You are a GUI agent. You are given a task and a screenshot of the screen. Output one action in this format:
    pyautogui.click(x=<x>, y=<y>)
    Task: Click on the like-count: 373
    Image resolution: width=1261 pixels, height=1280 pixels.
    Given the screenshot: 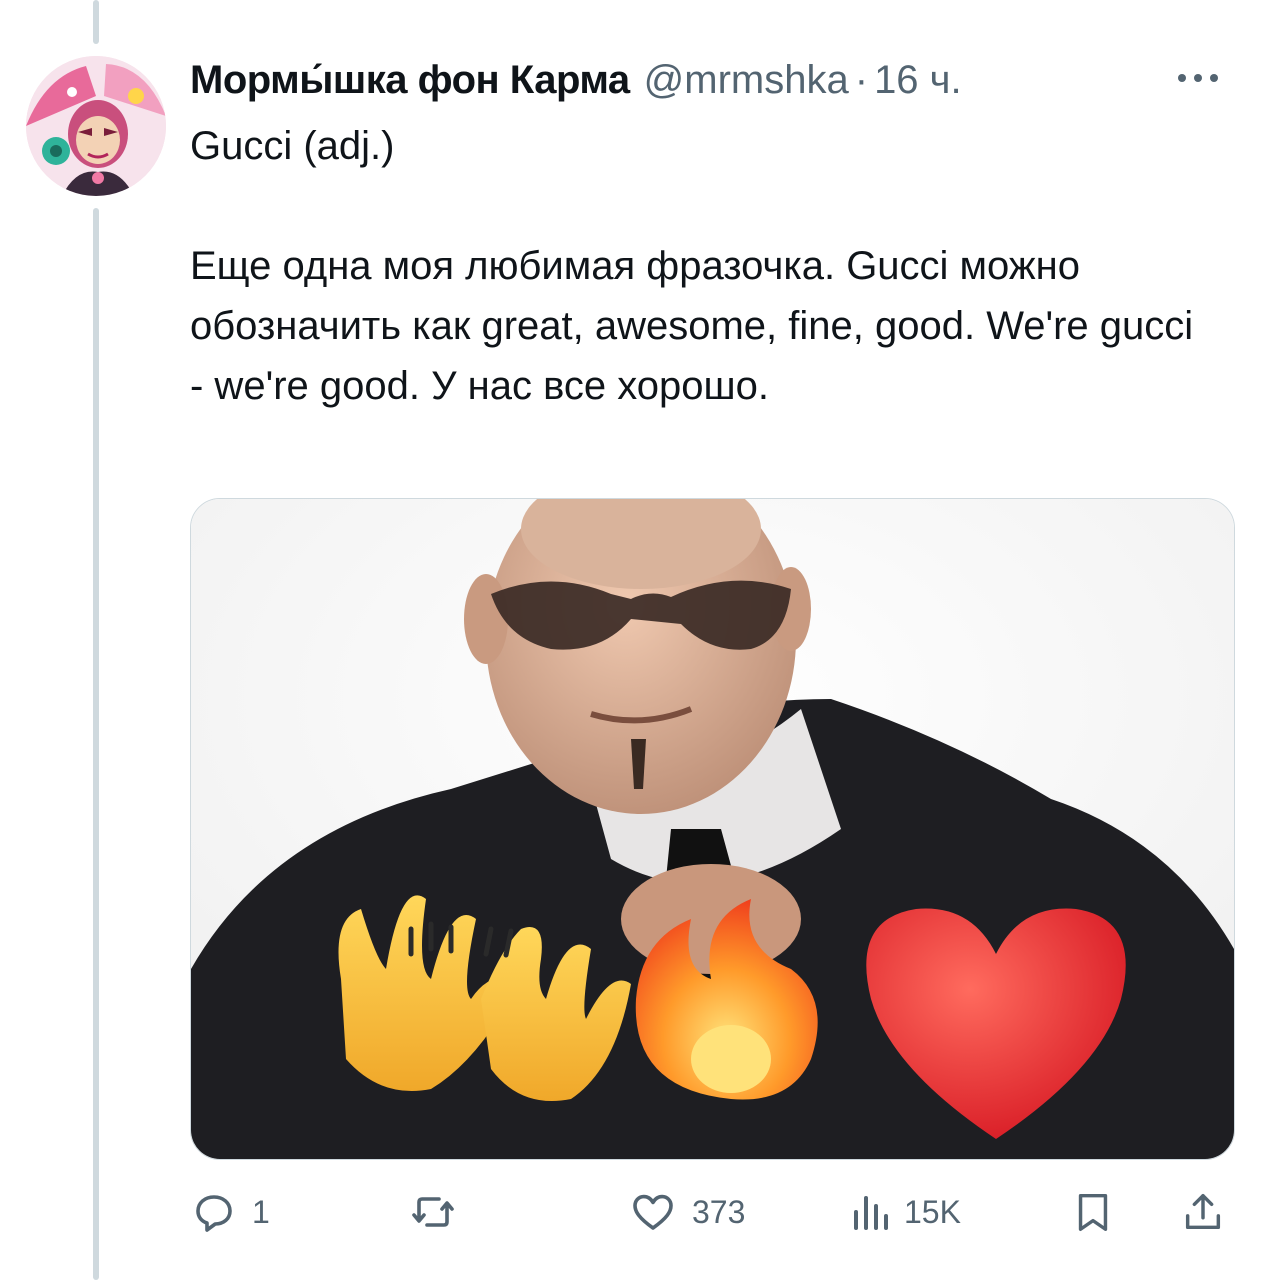 What is the action you would take?
    pyautogui.click(x=719, y=1211)
    